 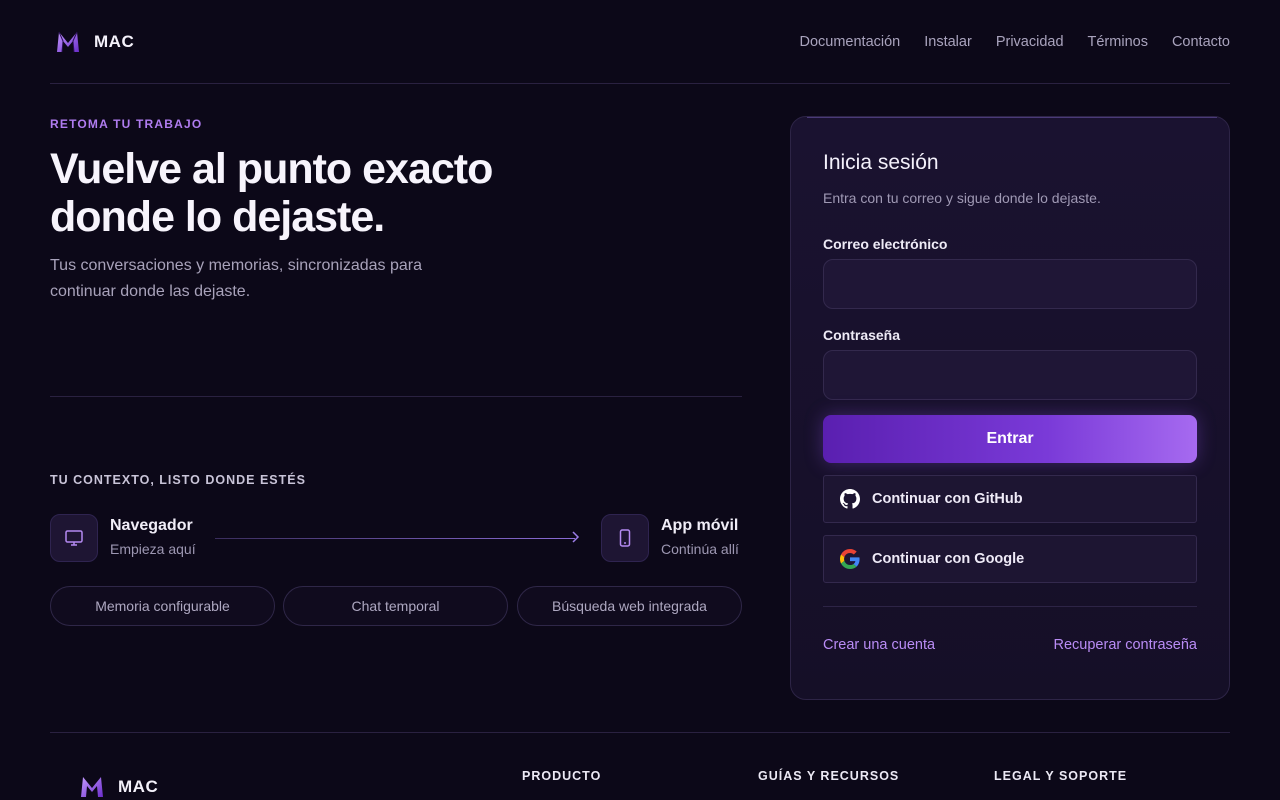 What do you see at coordinates (640, 732) in the screenshot?
I see `footer-divider` at bounding box center [640, 732].